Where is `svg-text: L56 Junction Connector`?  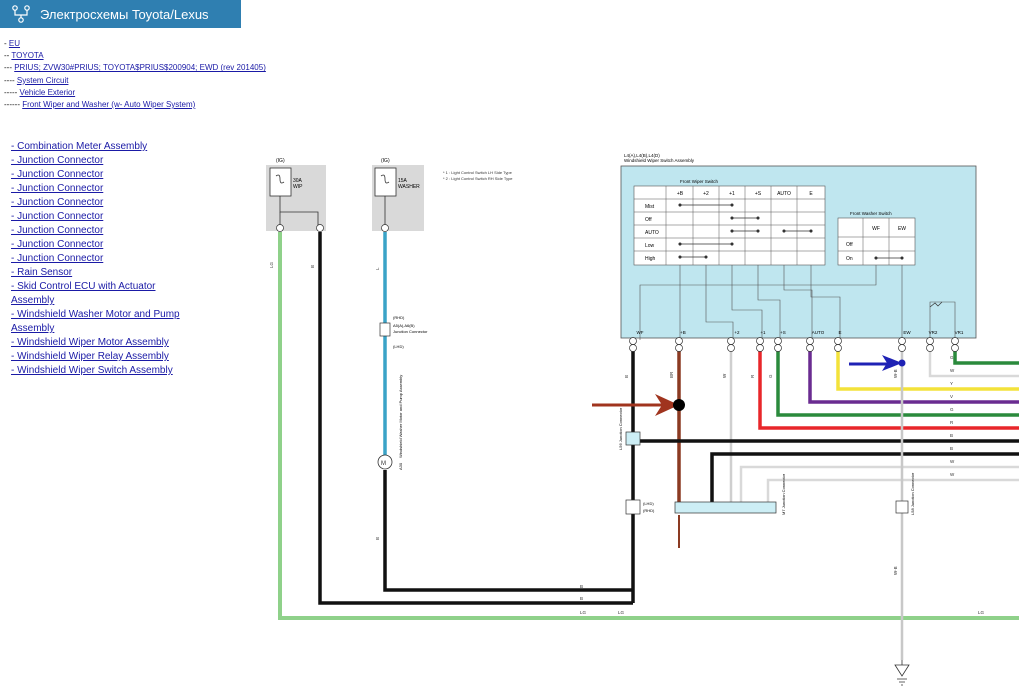 svg-text: L56 Junction Connector is located at coordinates (620, 428).